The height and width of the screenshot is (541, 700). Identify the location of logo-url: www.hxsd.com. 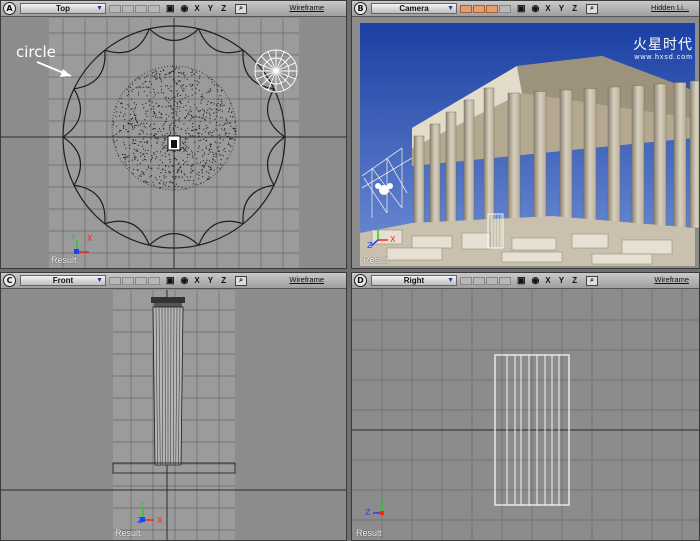
(663, 57).